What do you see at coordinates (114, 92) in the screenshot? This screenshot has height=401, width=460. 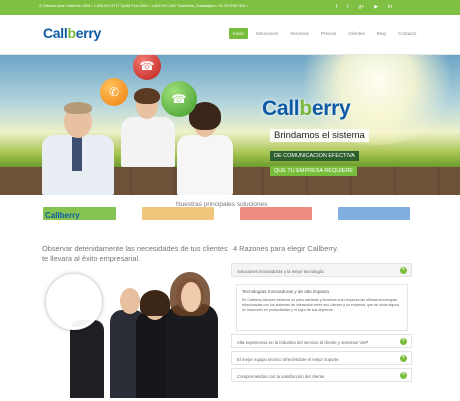 I see `phone-bubble-orange: ✆` at bounding box center [114, 92].